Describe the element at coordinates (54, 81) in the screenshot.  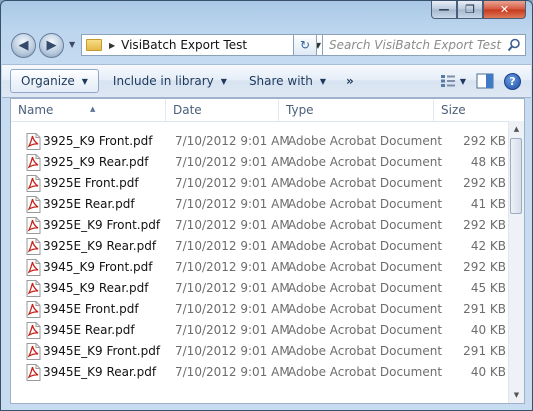
I see `organize-button: Organize ▼` at that location.